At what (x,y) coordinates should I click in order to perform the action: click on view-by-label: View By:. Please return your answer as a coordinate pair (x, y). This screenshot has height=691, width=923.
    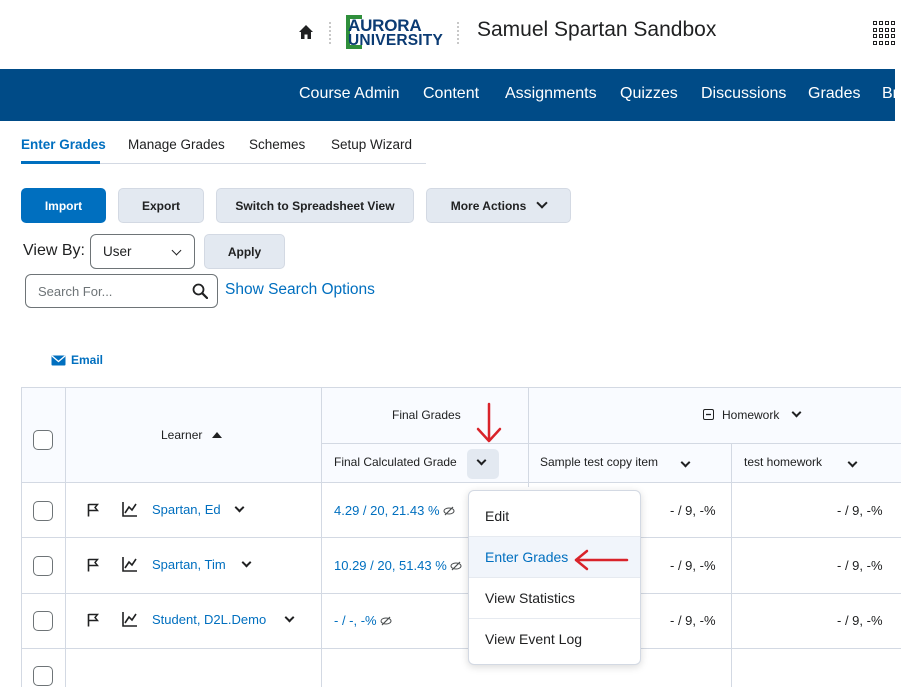
    Looking at the image, I should click on (54, 250).